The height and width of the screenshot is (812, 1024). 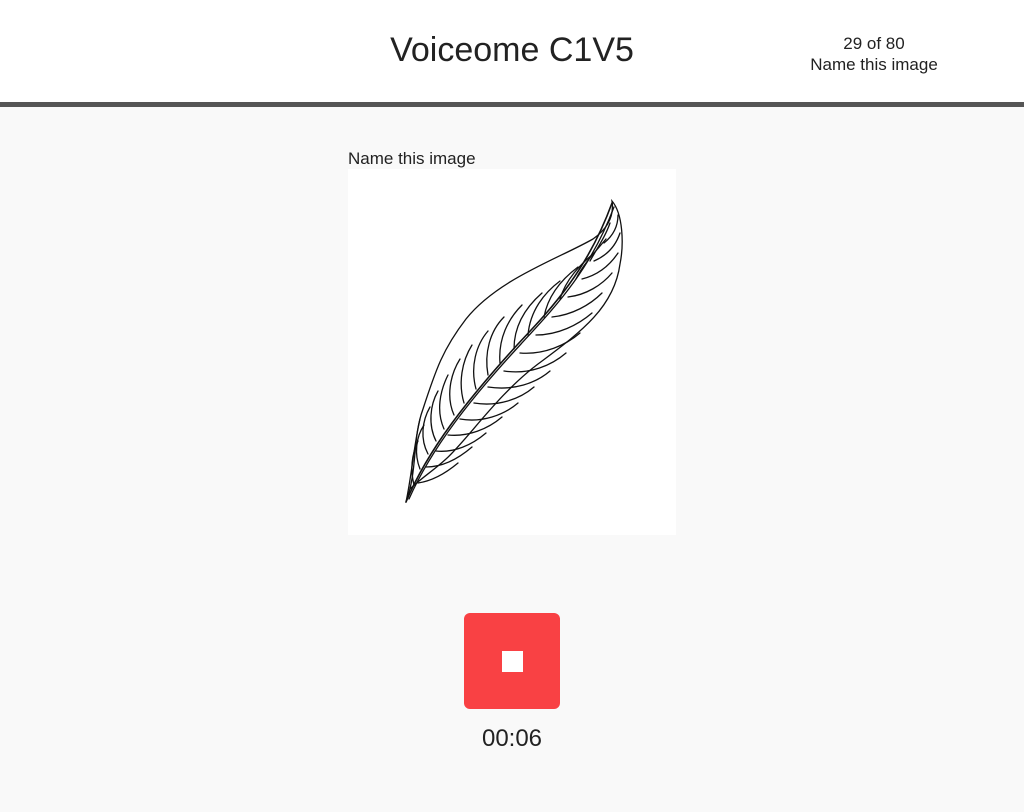 I want to click on progress-count: 29 of 80, so click(x=874, y=43).